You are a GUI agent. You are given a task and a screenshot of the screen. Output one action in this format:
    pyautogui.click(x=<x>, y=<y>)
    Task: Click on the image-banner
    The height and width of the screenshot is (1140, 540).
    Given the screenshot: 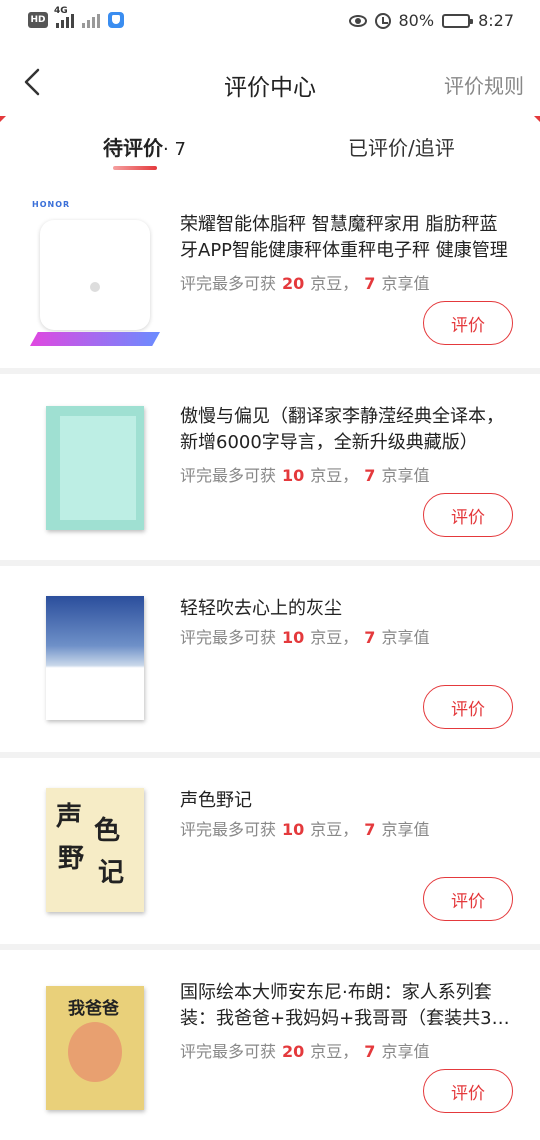 What is the action you would take?
    pyautogui.click(x=95, y=339)
    